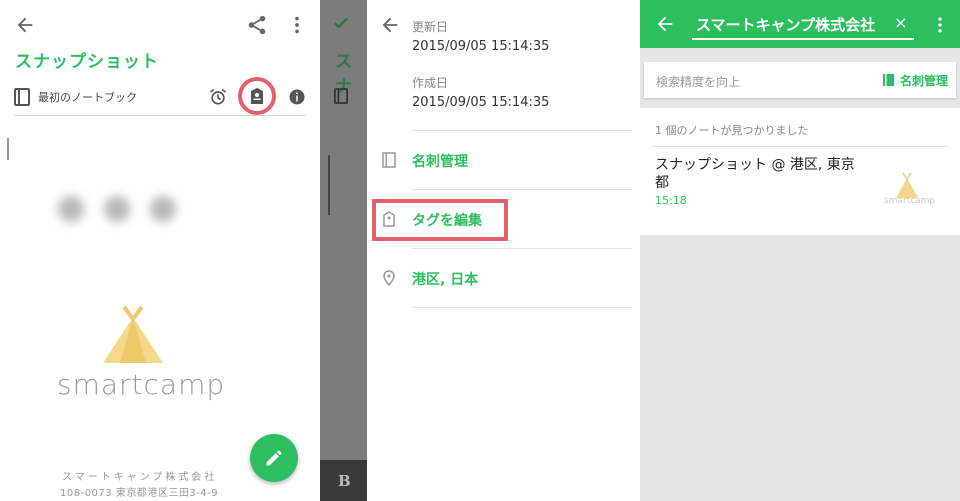 The width and height of the screenshot is (960, 501). Describe the element at coordinates (698, 82) in the screenshot. I see `refine-search-placeholder: 検索精度を向上` at that location.